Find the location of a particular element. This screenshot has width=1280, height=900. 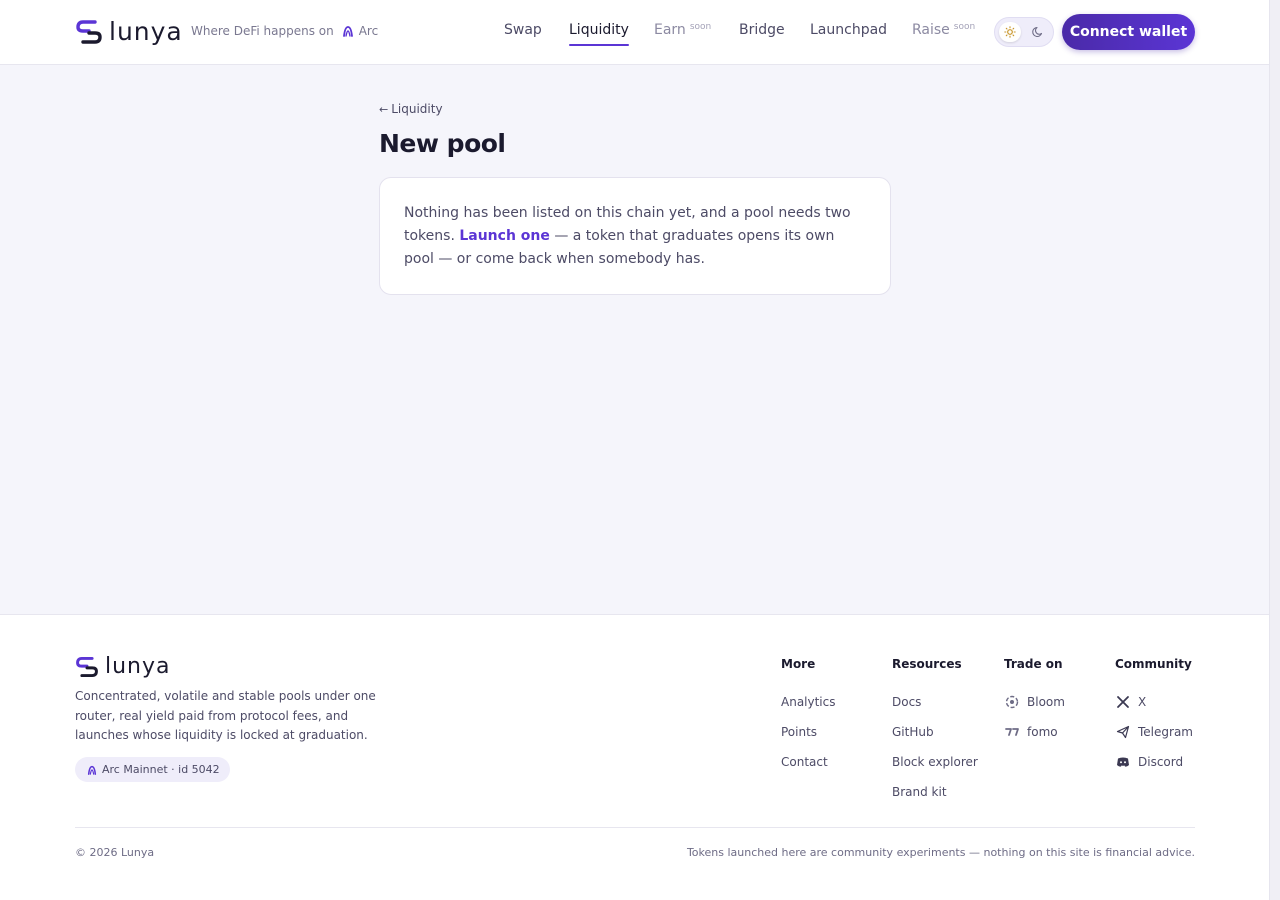

footer-link-fomo: fomo is located at coordinates (1034, 732).